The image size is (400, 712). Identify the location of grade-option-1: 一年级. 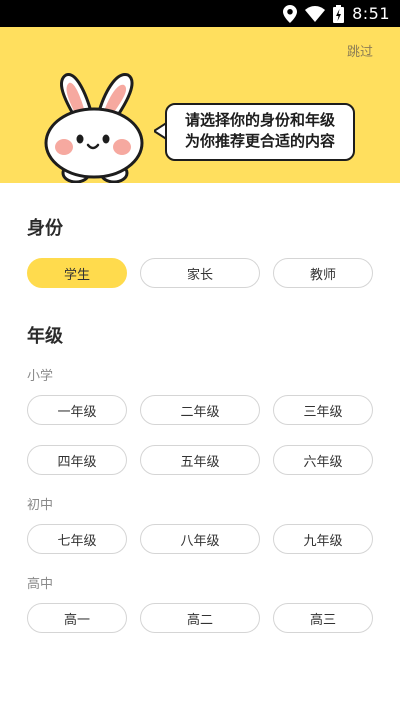
(77, 410).